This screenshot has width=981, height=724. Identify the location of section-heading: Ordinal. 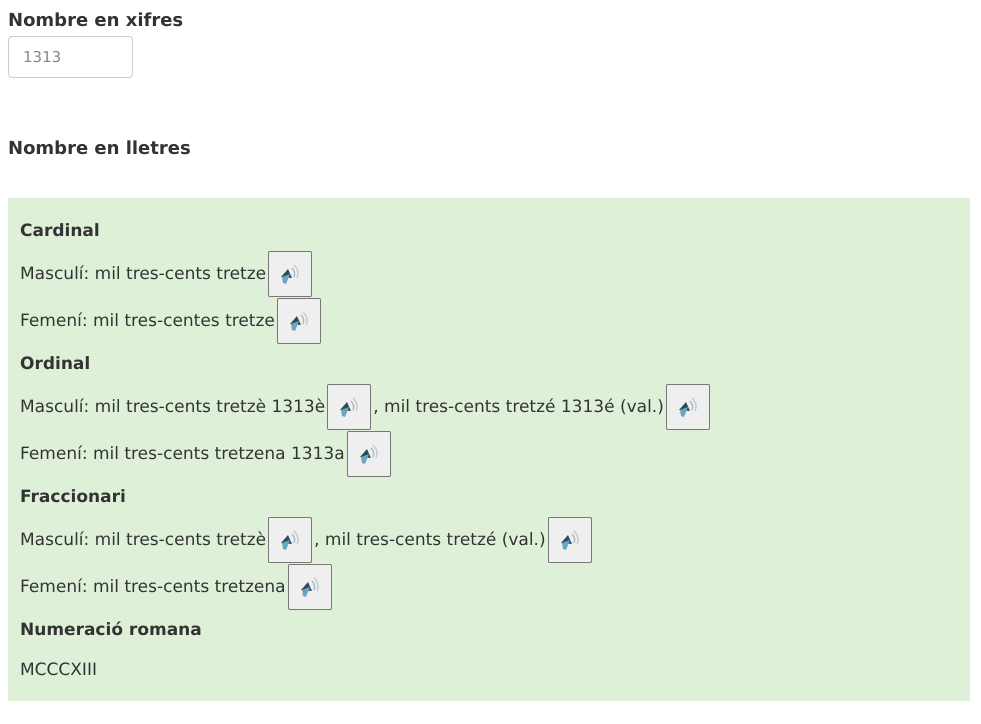
(55, 364).